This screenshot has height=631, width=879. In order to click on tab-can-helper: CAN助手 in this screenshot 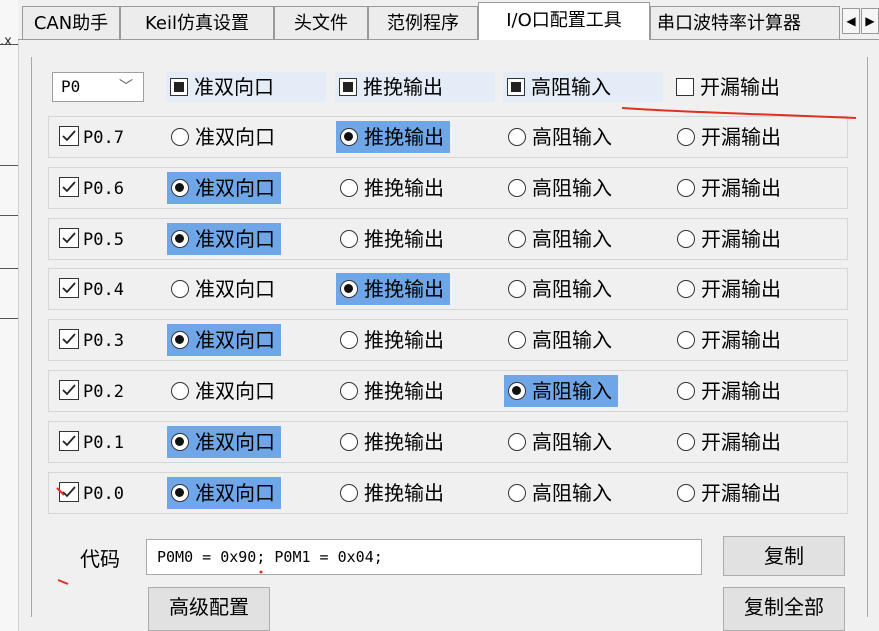, I will do `click(71, 22)`.